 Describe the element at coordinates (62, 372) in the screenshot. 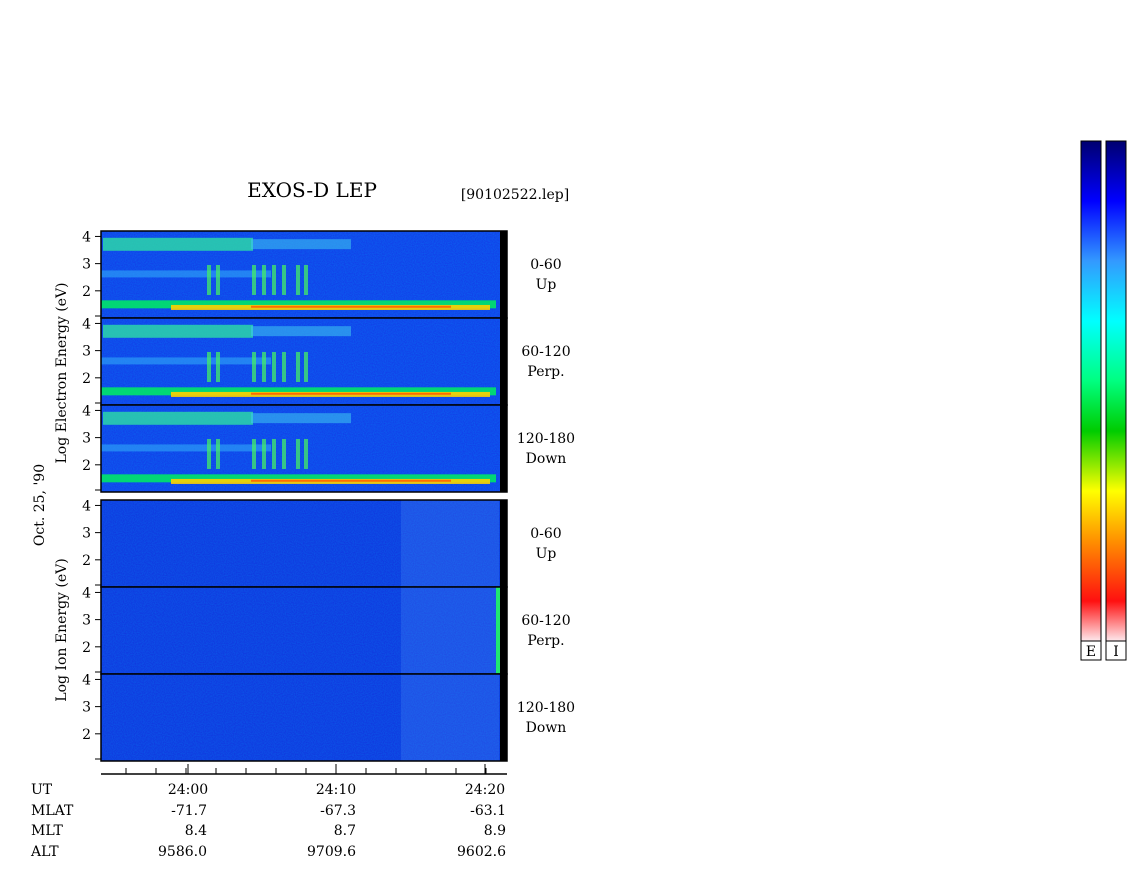

I see `electron-axis-label: Log Electron Energy (eV)` at that location.